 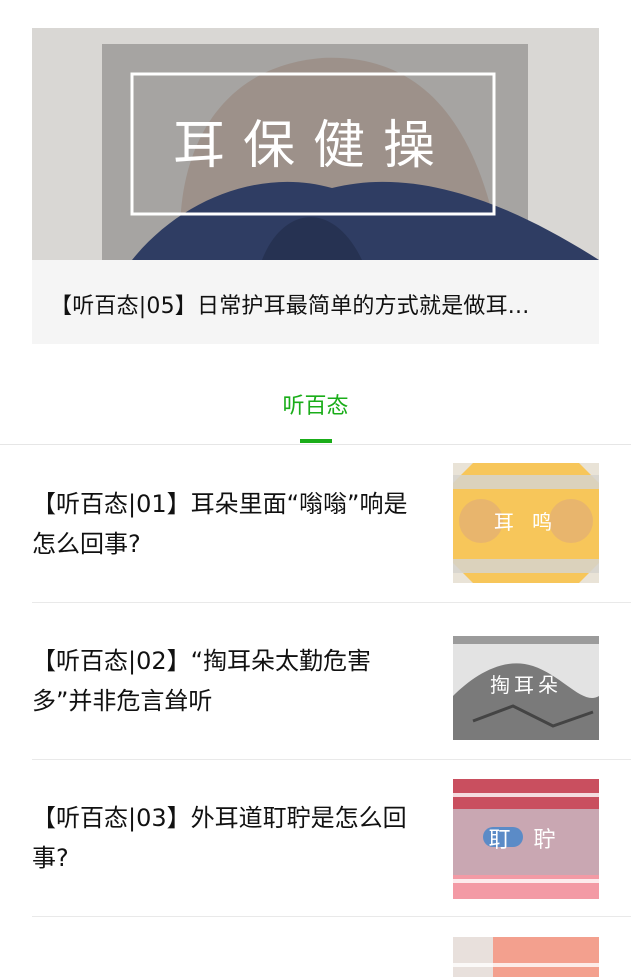 What do you see at coordinates (526, 957) in the screenshot?
I see `article-thumbnail-partial` at bounding box center [526, 957].